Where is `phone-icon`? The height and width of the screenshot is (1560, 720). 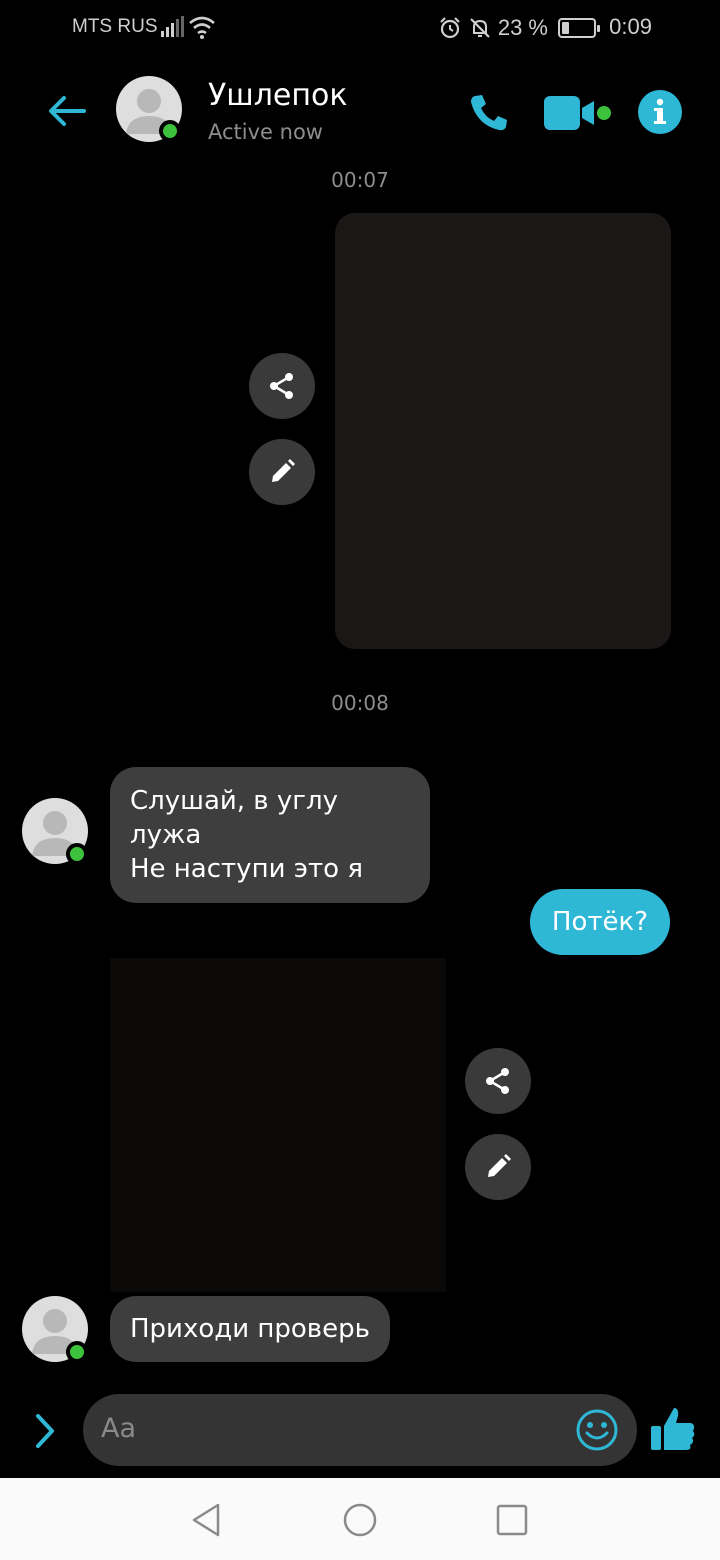
phone-icon is located at coordinates (489, 113).